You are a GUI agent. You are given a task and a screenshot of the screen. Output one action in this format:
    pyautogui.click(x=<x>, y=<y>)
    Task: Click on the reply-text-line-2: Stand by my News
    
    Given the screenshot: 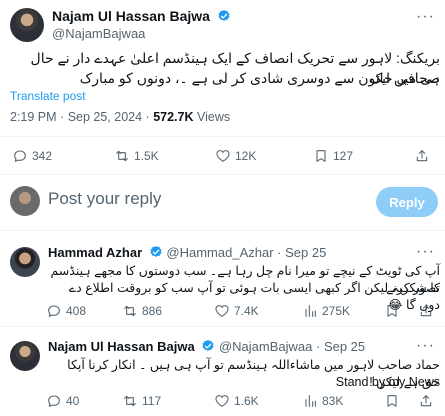 What is the action you would take?
    pyautogui.click(x=387, y=382)
    